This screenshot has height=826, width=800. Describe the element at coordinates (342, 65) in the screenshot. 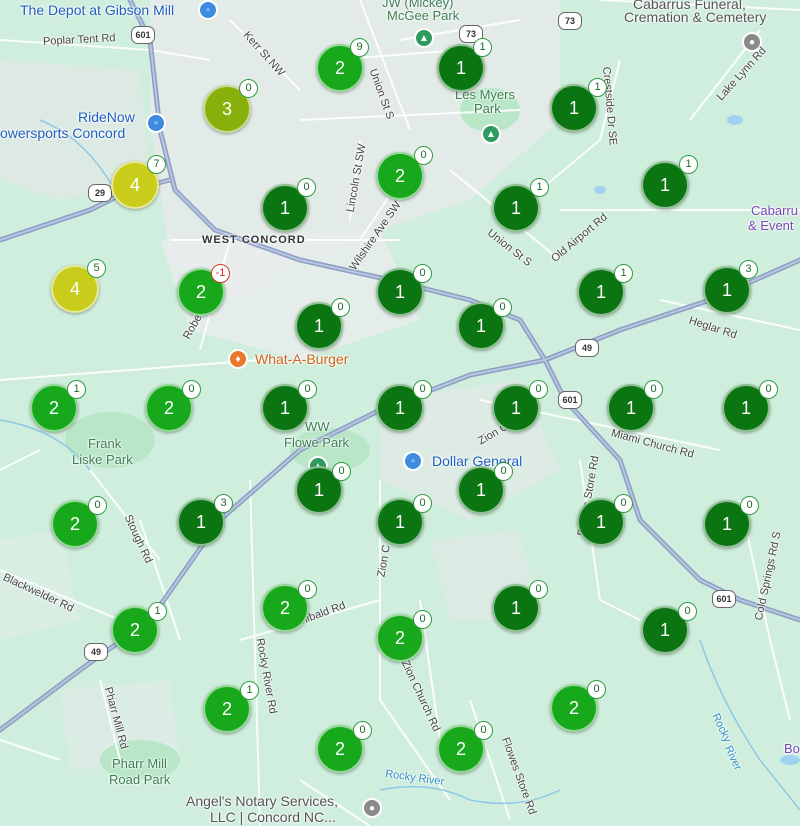

I see `cluster-marker: 29` at that location.